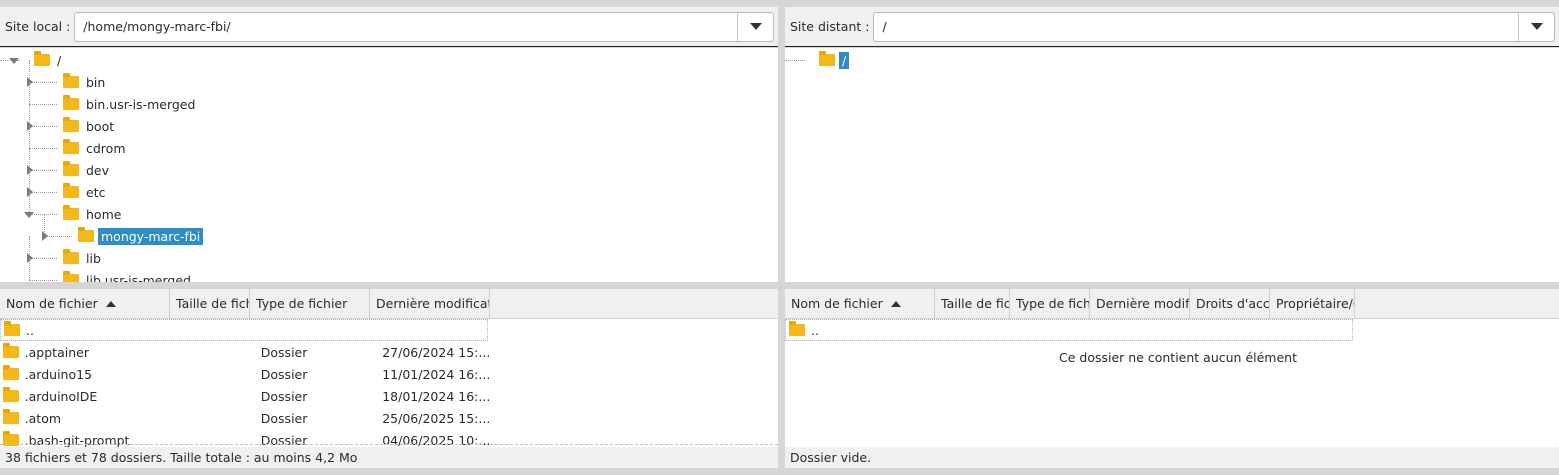 The height and width of the screenshot is (475, 1559). I want to click on local-col-filesize: Taille de fichier, so click(210, 303).